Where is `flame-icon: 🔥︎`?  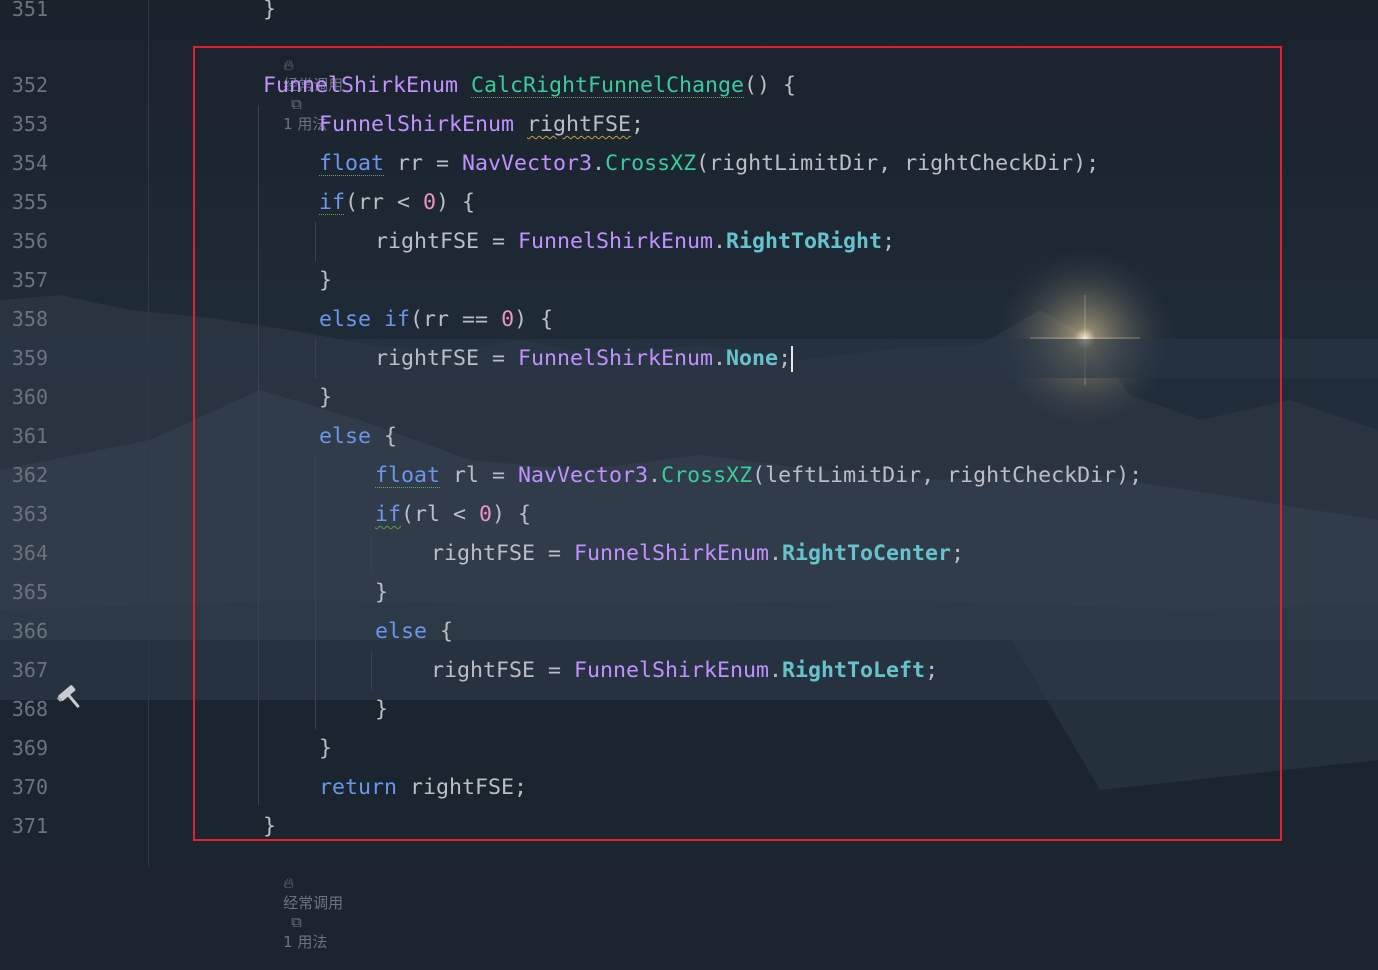
flame-icon: 🔥︎ is located at coordinates (289, 883).